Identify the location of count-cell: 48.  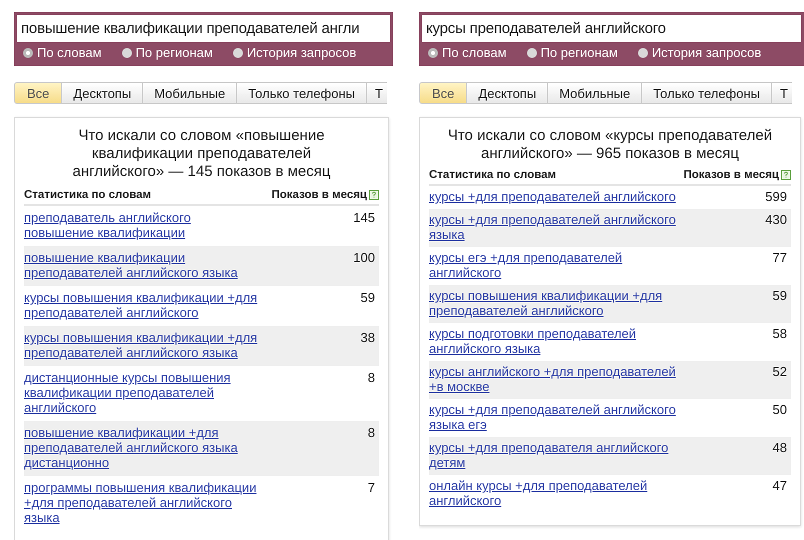
(779, 447).